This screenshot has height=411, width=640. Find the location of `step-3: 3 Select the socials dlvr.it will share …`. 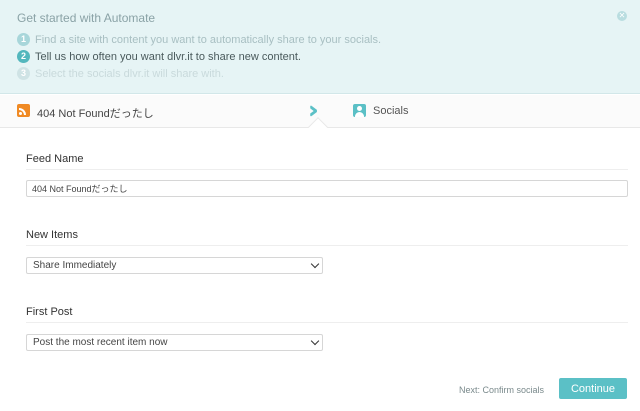

step-3: 3 Select the socials dlvr.it will share … is located at coordinates (120, 73).